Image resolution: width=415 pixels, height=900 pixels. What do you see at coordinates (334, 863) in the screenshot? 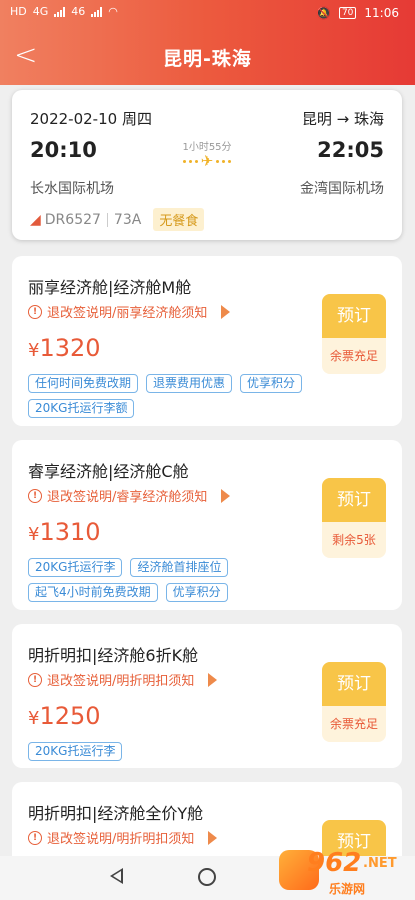
I see `watermark-number: 962` at bounding box center [334, 863].